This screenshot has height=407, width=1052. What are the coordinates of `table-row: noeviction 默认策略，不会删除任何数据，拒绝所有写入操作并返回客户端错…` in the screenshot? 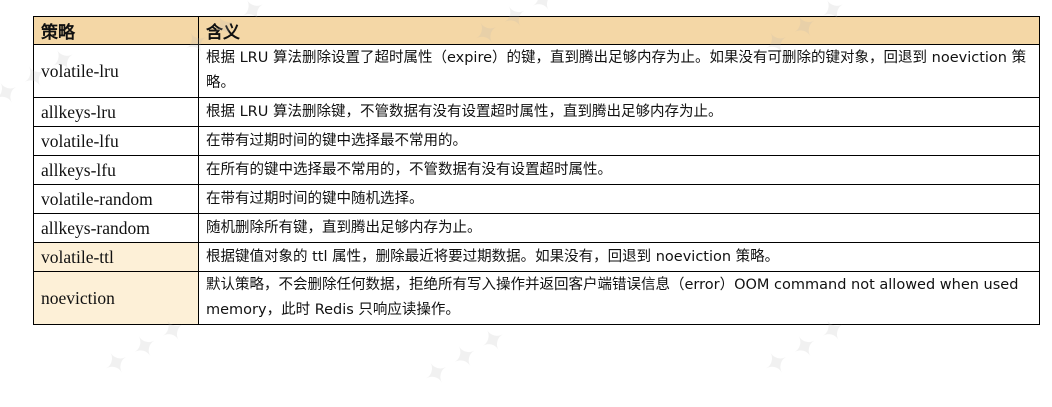 It's located at (536, 298).